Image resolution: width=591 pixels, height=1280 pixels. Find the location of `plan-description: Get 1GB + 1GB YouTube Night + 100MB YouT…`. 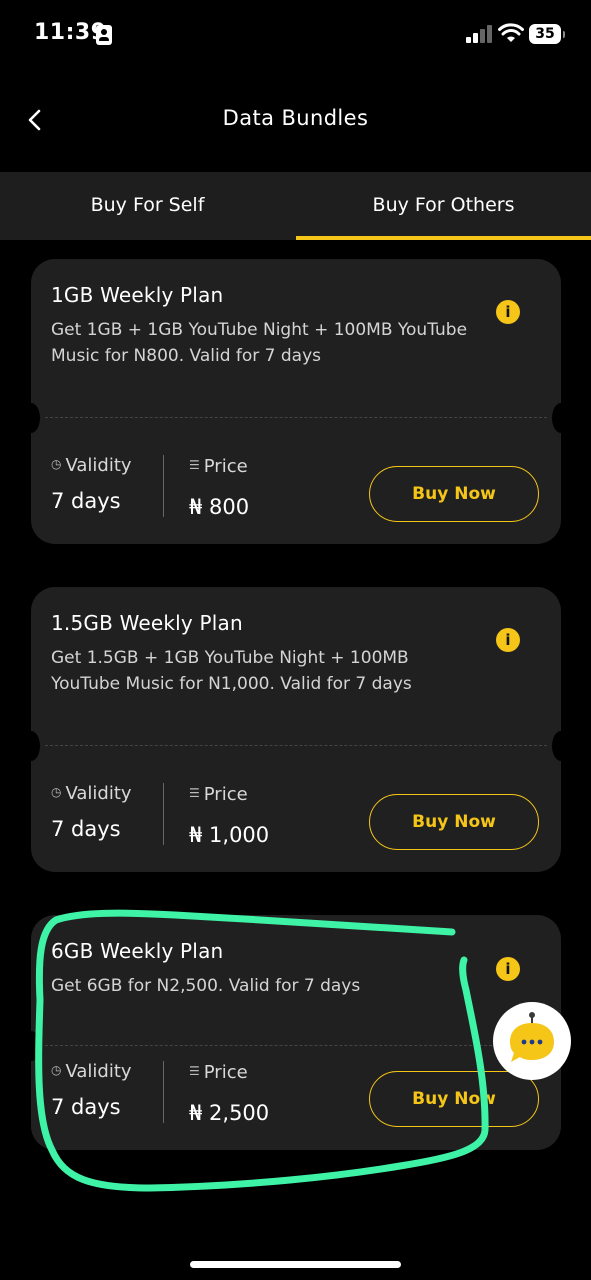

plan-description: Get 1GB + 1GB YouTube Night + 100MB YouT… is located at coordinates (259, 343).